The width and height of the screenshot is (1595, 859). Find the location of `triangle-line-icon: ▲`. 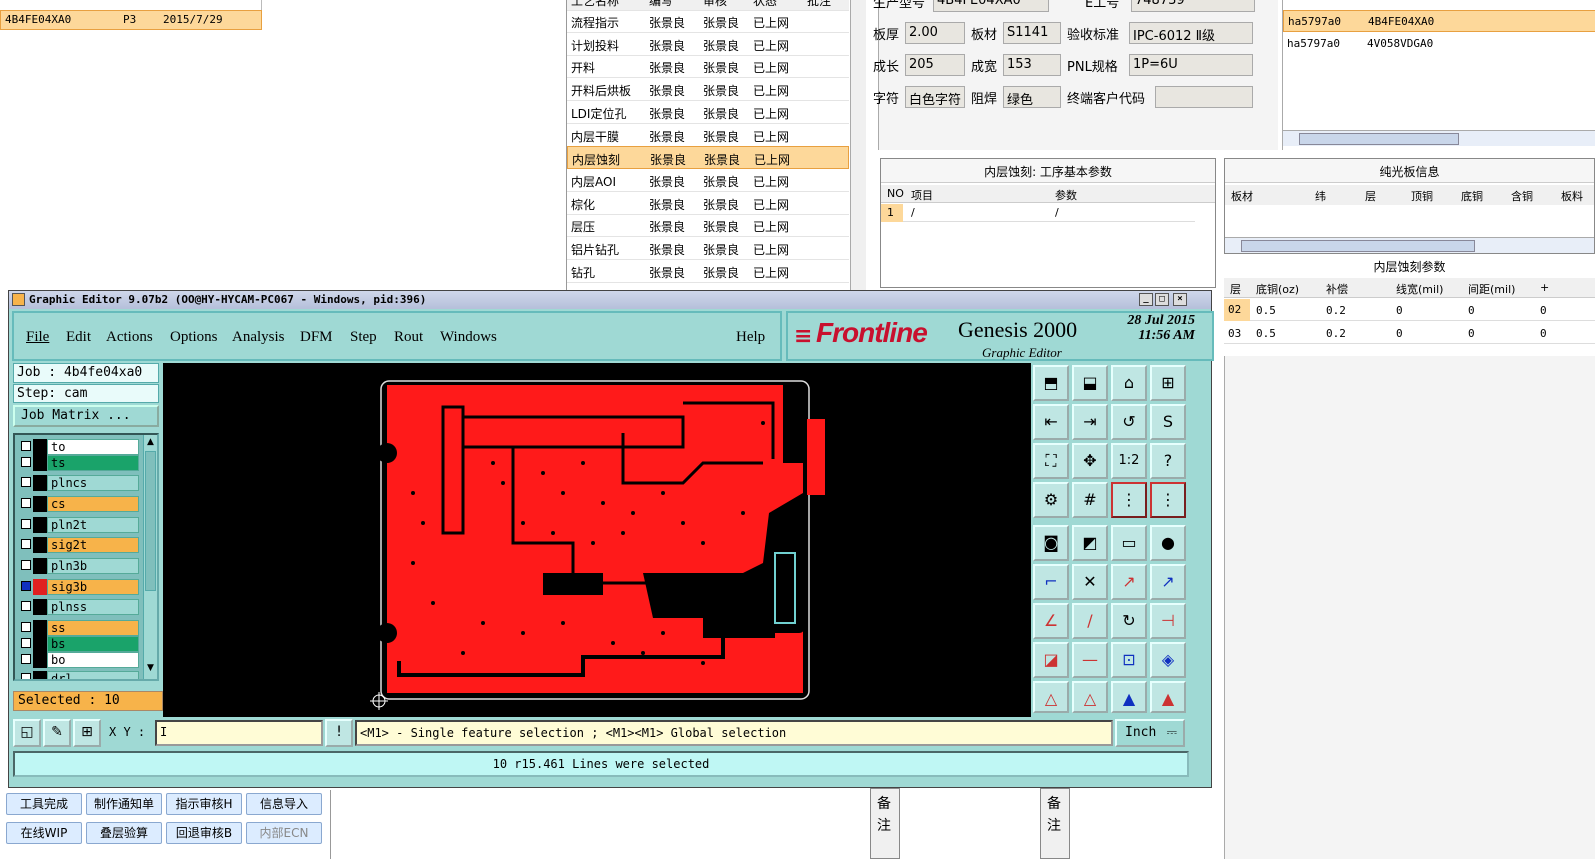

triangle-line-icon: ▲ is located at coordinates (1168, 697).